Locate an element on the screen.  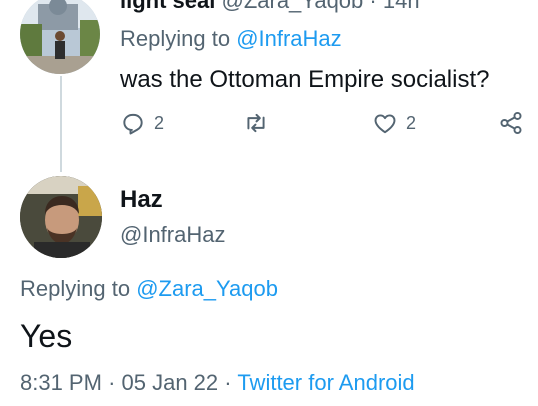
tweet-time: 8:31 PM is located at coordinates (61, 382).